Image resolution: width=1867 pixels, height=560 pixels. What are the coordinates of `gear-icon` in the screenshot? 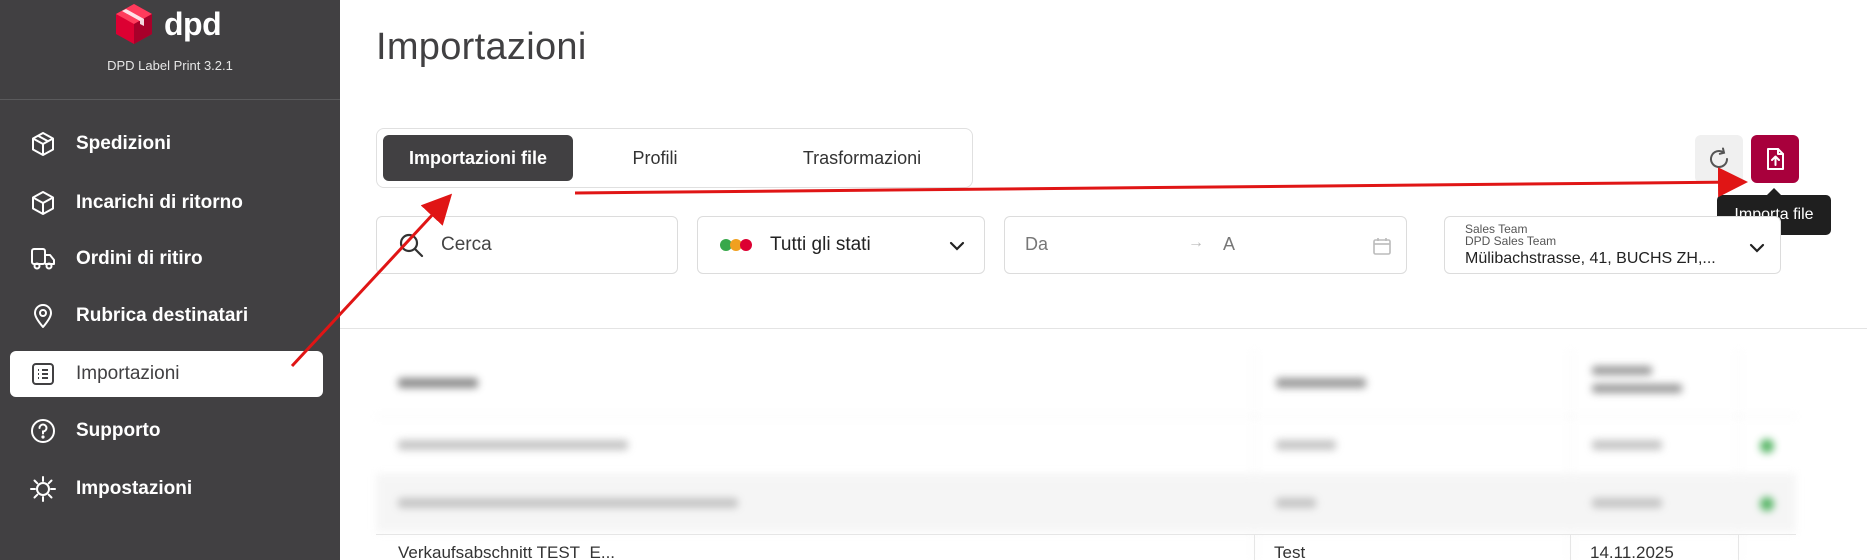 It's located at (43, 489).